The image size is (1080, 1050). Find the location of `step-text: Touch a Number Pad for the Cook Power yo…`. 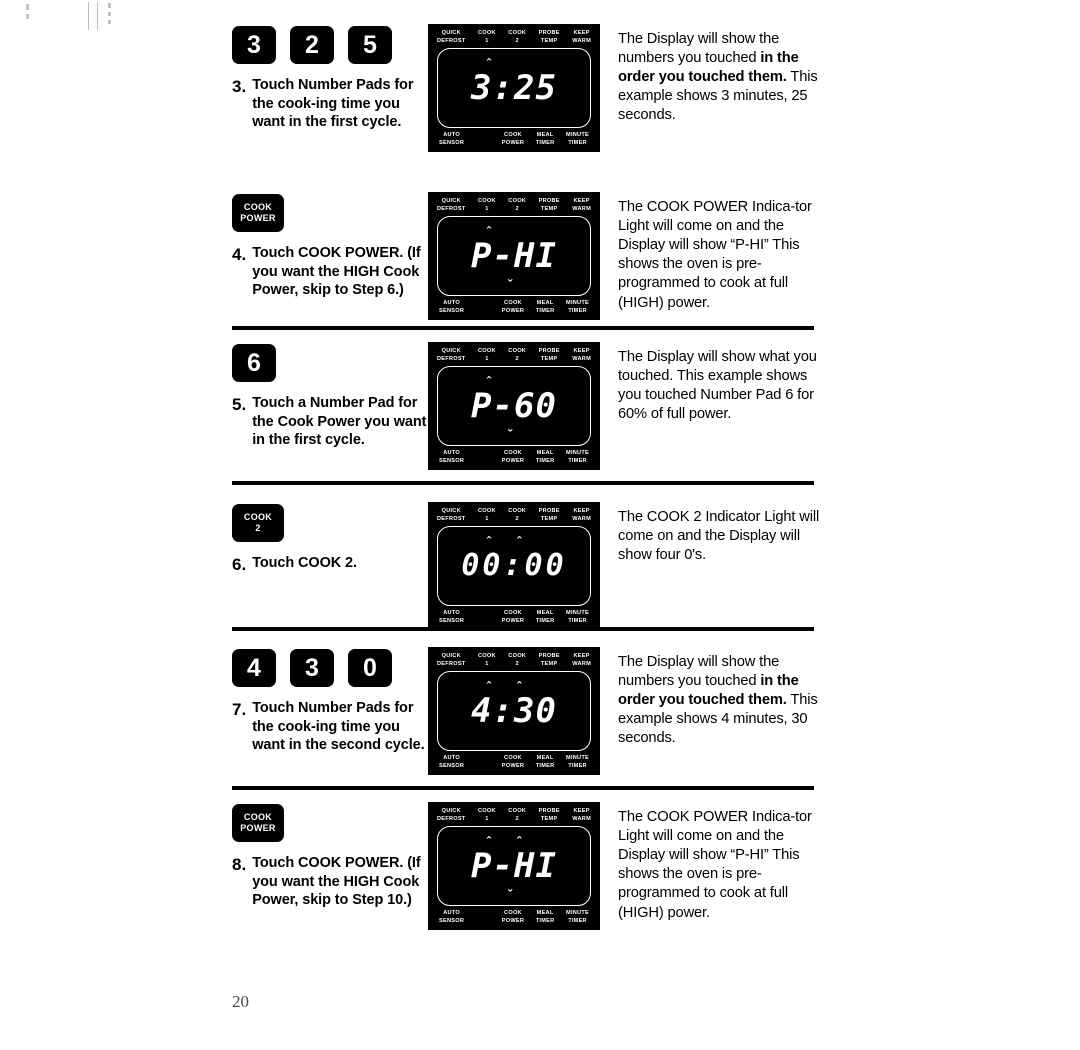

step-text: Touch a Number Pad for the Cook Power yo… is located at coordinates (339, 422).